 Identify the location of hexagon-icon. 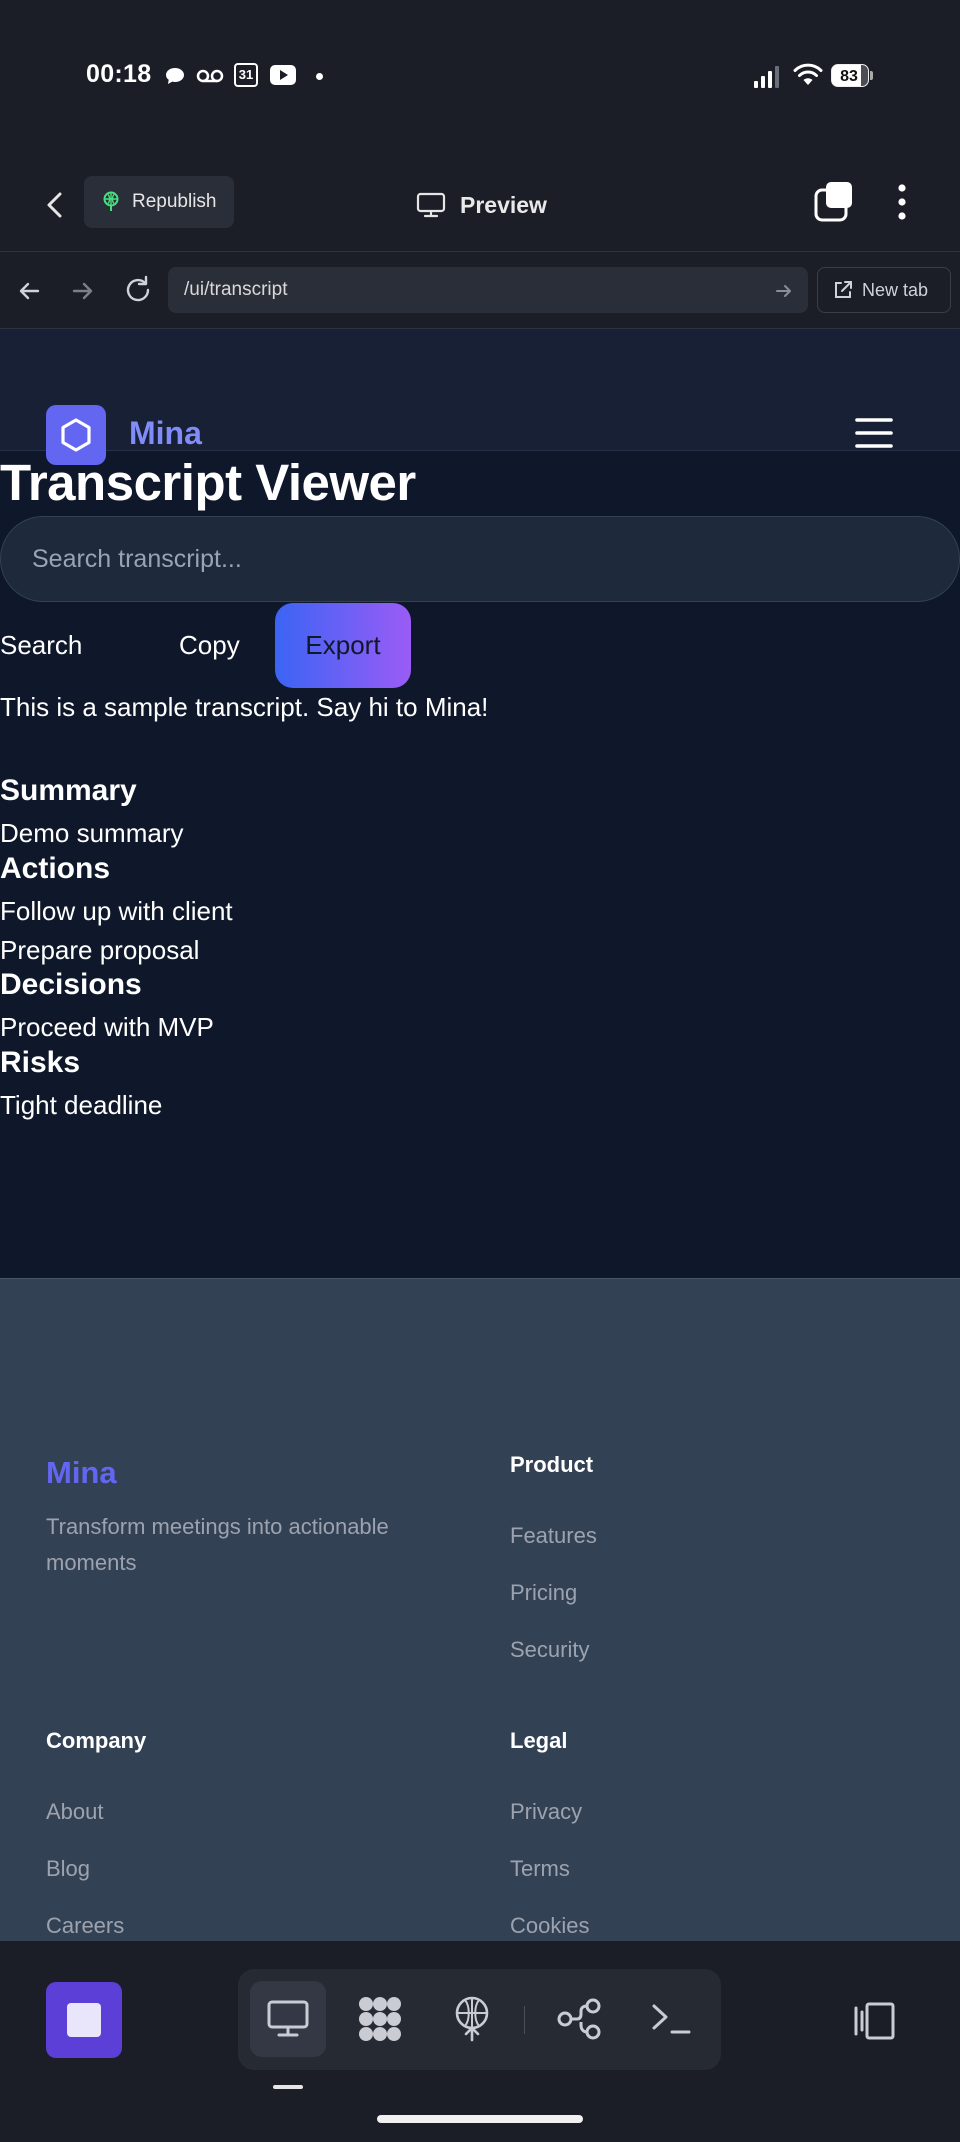
(76, 435).